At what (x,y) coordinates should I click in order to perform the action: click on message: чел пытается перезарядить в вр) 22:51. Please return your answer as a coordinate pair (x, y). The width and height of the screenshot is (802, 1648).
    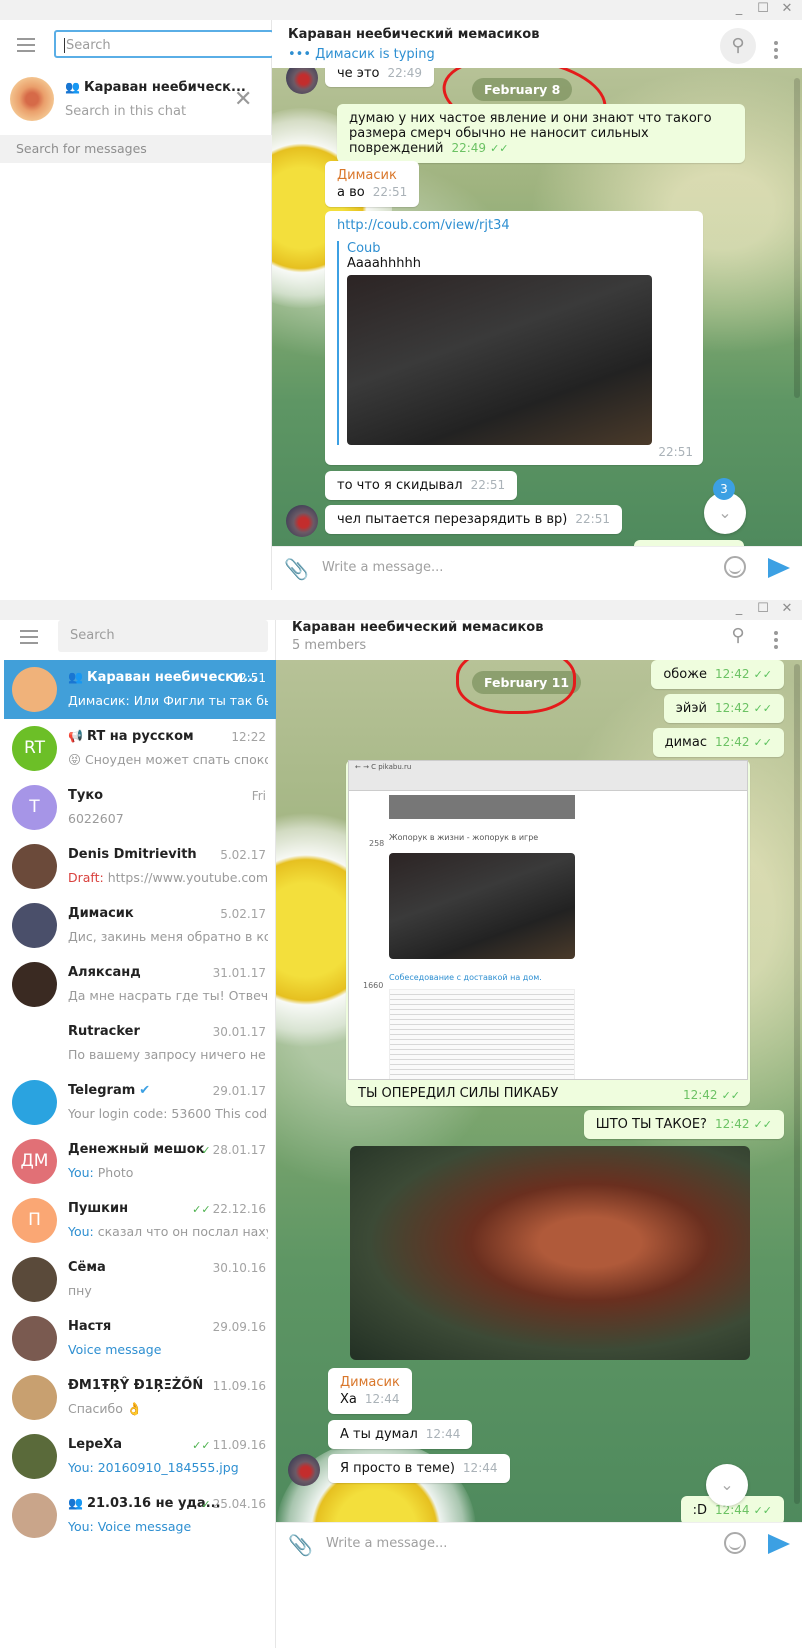
    Looking at the image, I should click on (473, 519).